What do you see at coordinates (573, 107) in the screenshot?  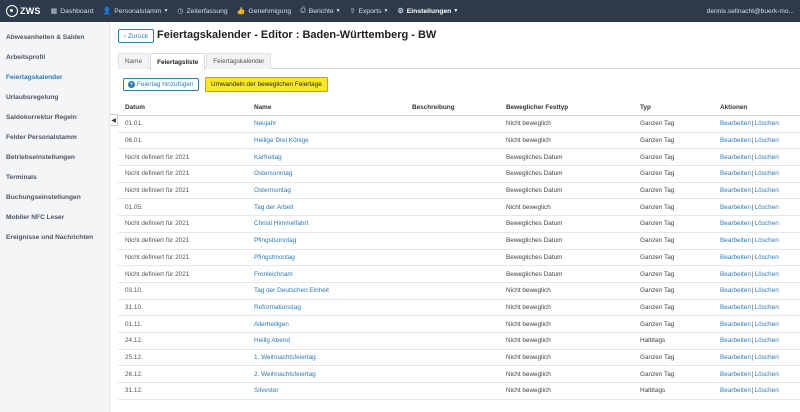 I see `column-header-festtyp: Beweglicher Festtyp` at bounding box center [573, 107].